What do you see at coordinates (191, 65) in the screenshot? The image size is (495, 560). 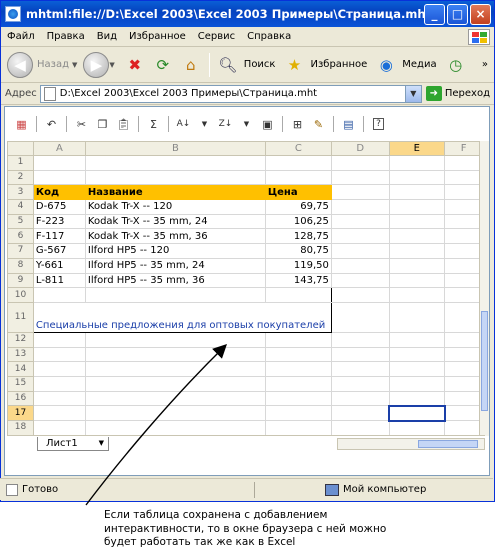 I see `home-icon: ⌂` at bounding box center [191, 65].